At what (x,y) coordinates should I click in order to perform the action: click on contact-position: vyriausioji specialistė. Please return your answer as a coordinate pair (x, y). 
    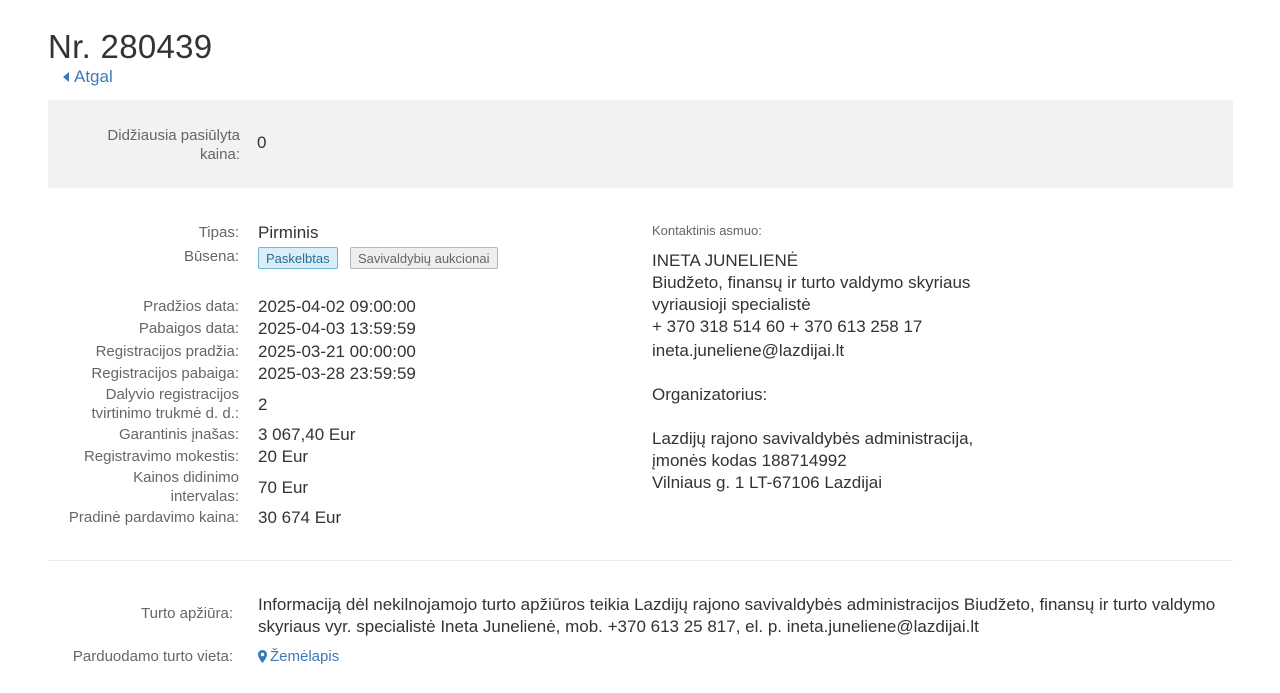
    Looking at the image, I should click on (731, 304).